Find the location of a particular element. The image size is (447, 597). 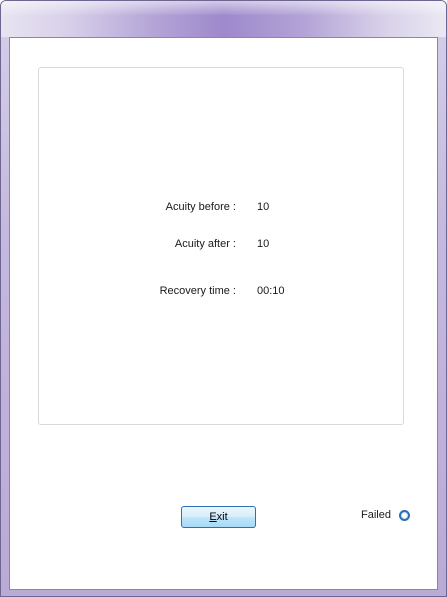

title-bar-gloss is located at coordinates (223, 8).